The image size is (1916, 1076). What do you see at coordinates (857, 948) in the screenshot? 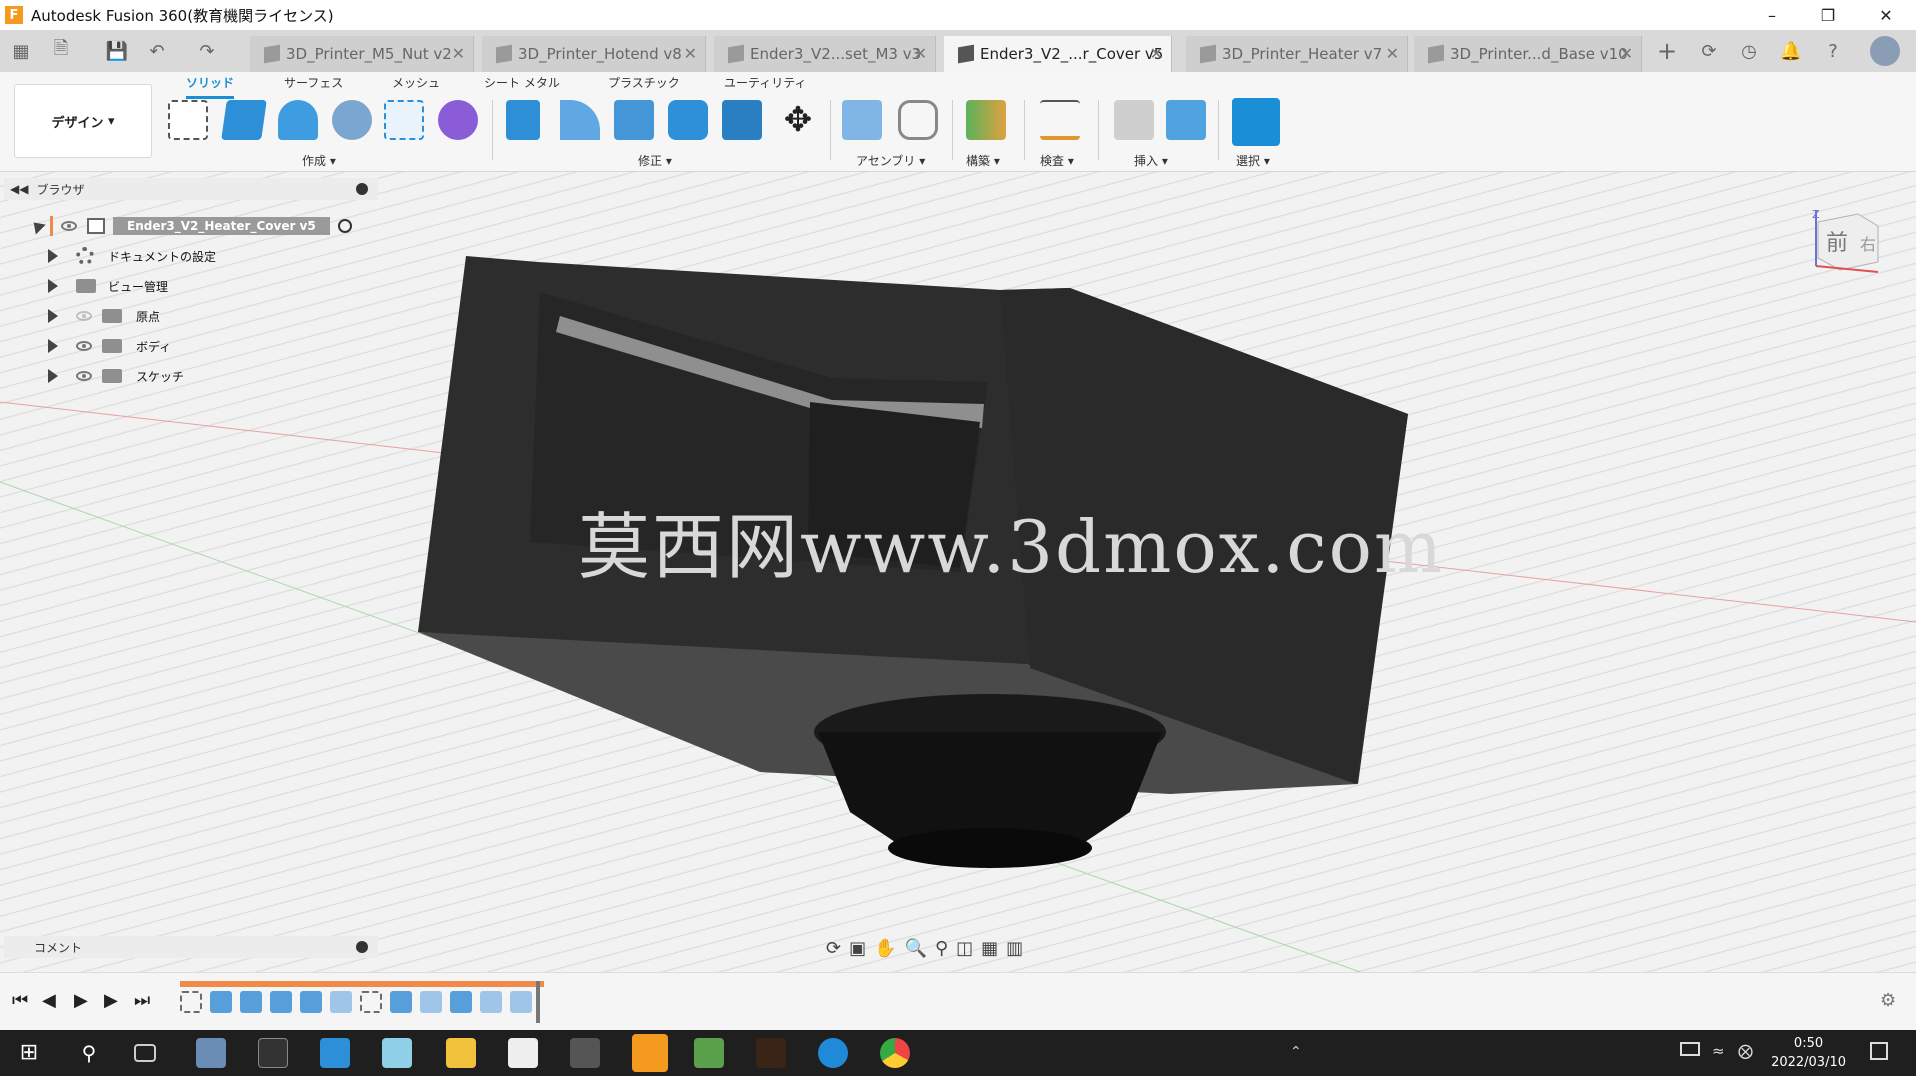
I see `look-at-icon: ▣` at bounding box center [857, 948].